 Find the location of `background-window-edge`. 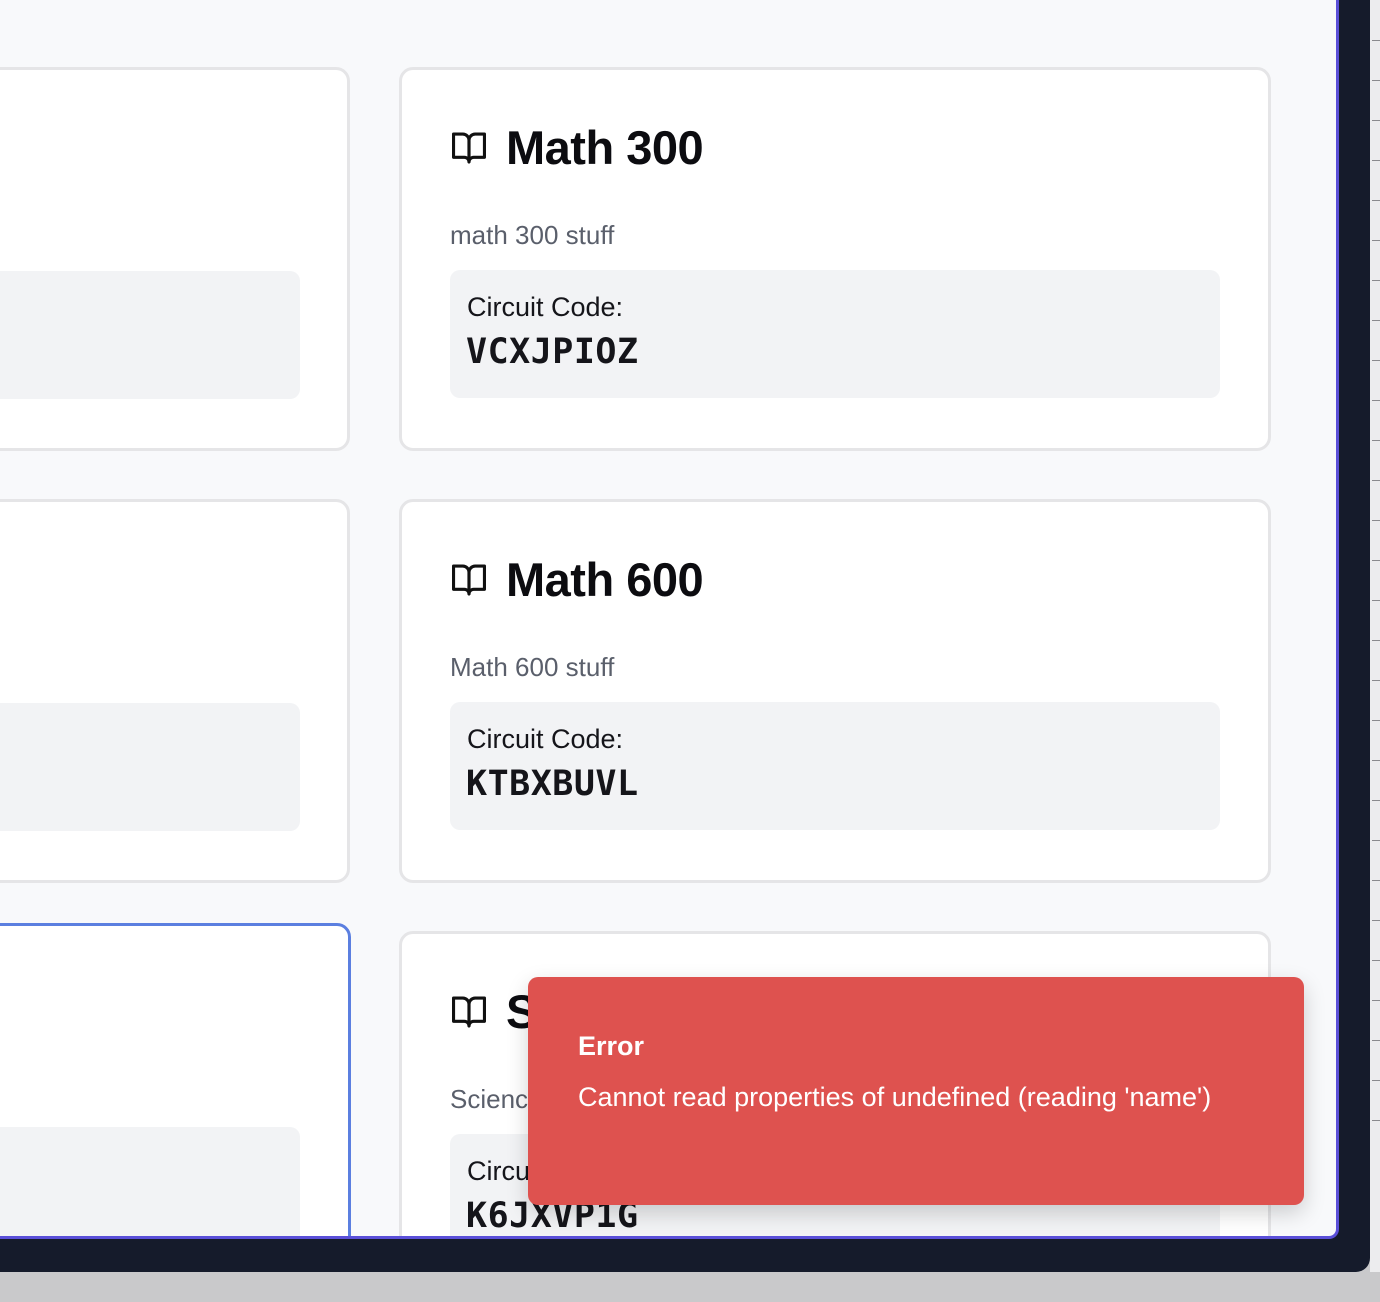

background-window-edge is located at coordinates (1375, 636).